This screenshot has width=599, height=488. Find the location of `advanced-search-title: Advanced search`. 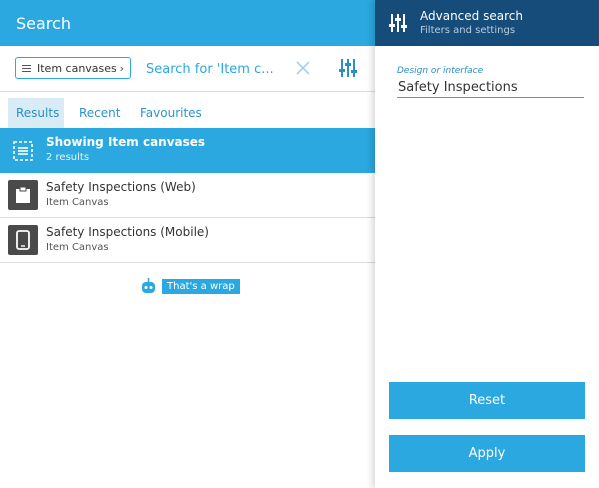

advanced-search-title: Advanced search is located at coordinates (471, 16).